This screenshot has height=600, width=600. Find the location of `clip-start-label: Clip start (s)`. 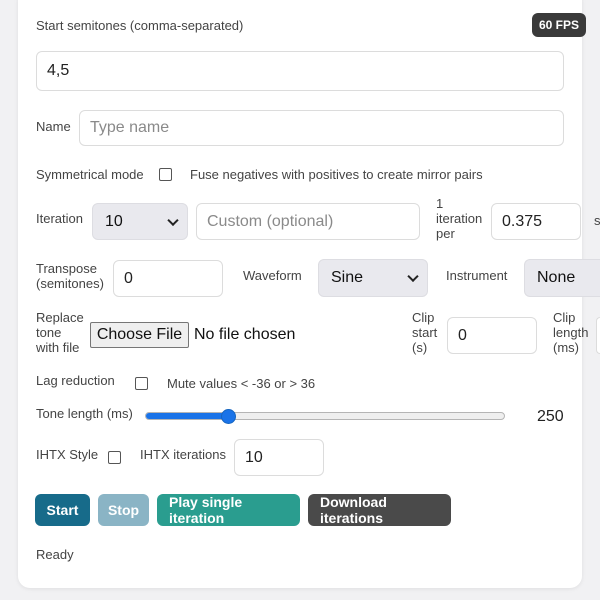

clip-start-label: Clip start (s) is located at coordinates (424, 332).